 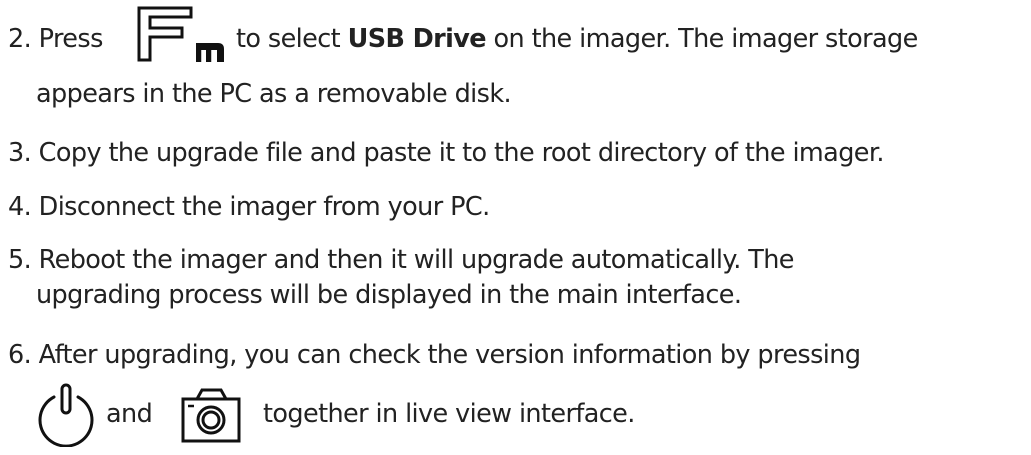 I want to click on step-4-number: 4., so click(x=20, y=207).